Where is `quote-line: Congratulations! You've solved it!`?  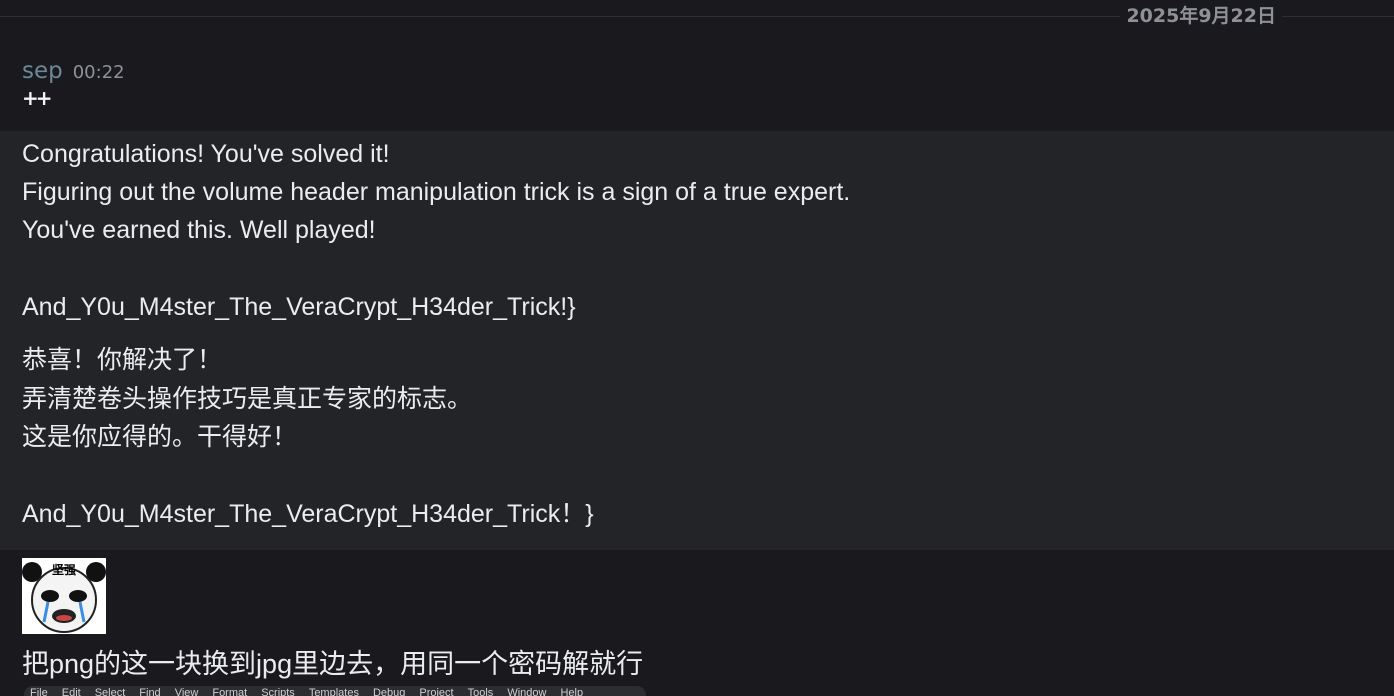
quote-line: Congratulations! You've solved it! is located at coordinates (206, 154).